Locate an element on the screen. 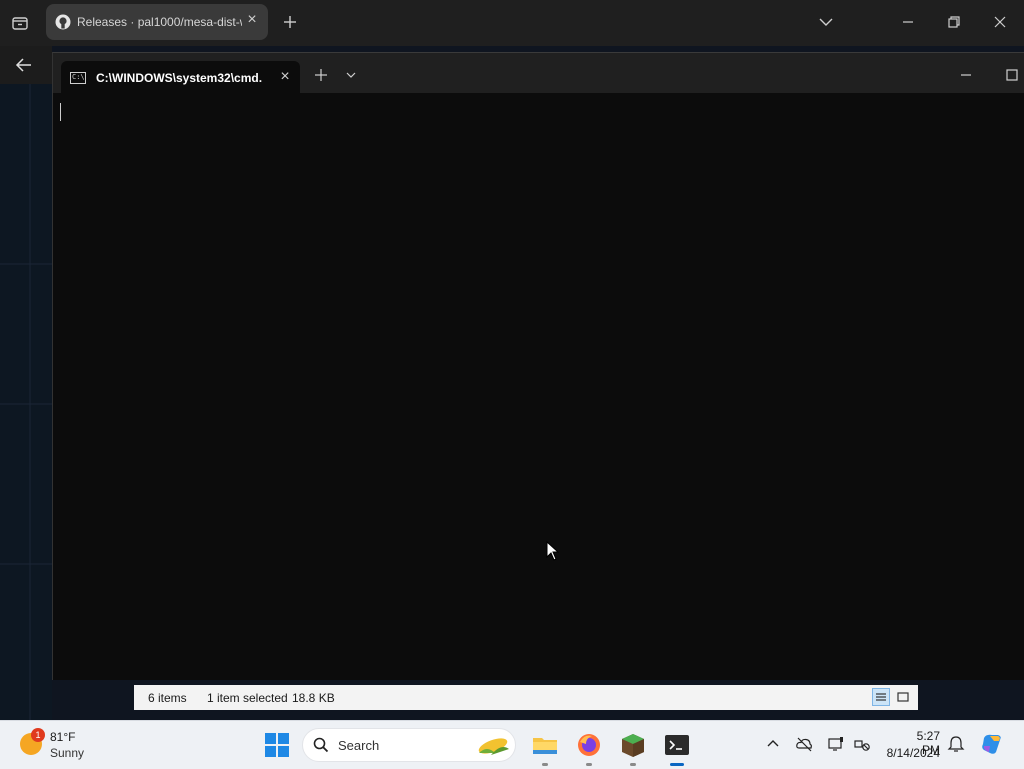 Image resolution: width=1024 pixels, height=769 pixels. explorer-status-bar: 6 items 1 item selected 18.8 KB is located at coordinates (526, 697).